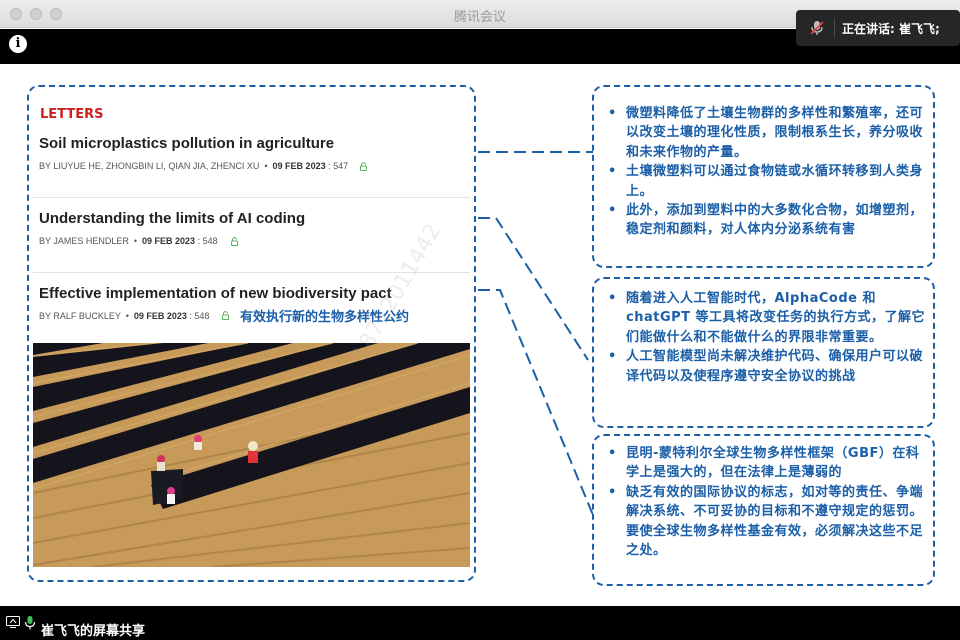 The width and height of the screenshot is (960, 640). I want to click on screen-share-icon, so click(13, 622).